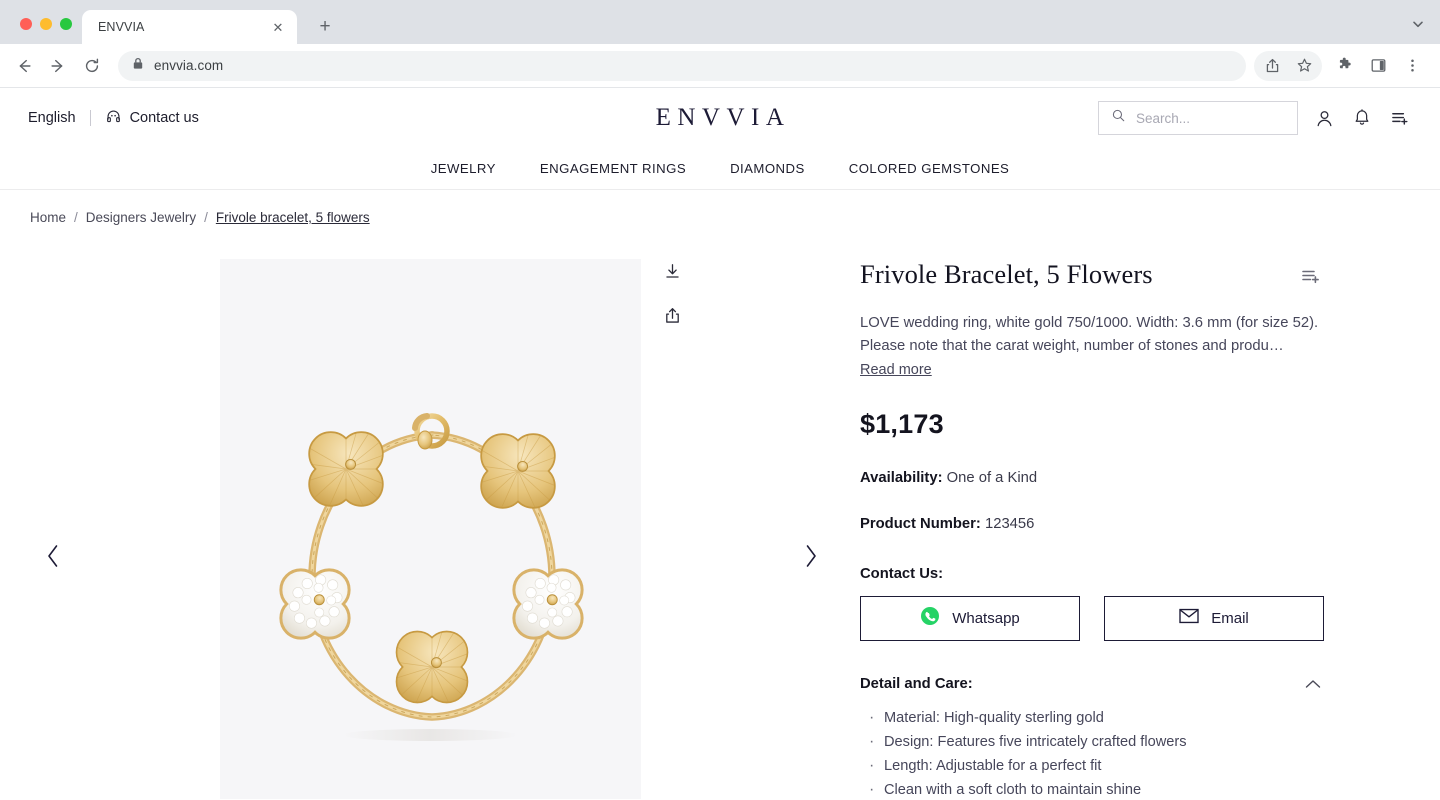 Image resolution: width=1440 pixels, height=800 pixels. Describe the element at coordinates (673, 293) in the screenshot. I see `image-actions` at that location.